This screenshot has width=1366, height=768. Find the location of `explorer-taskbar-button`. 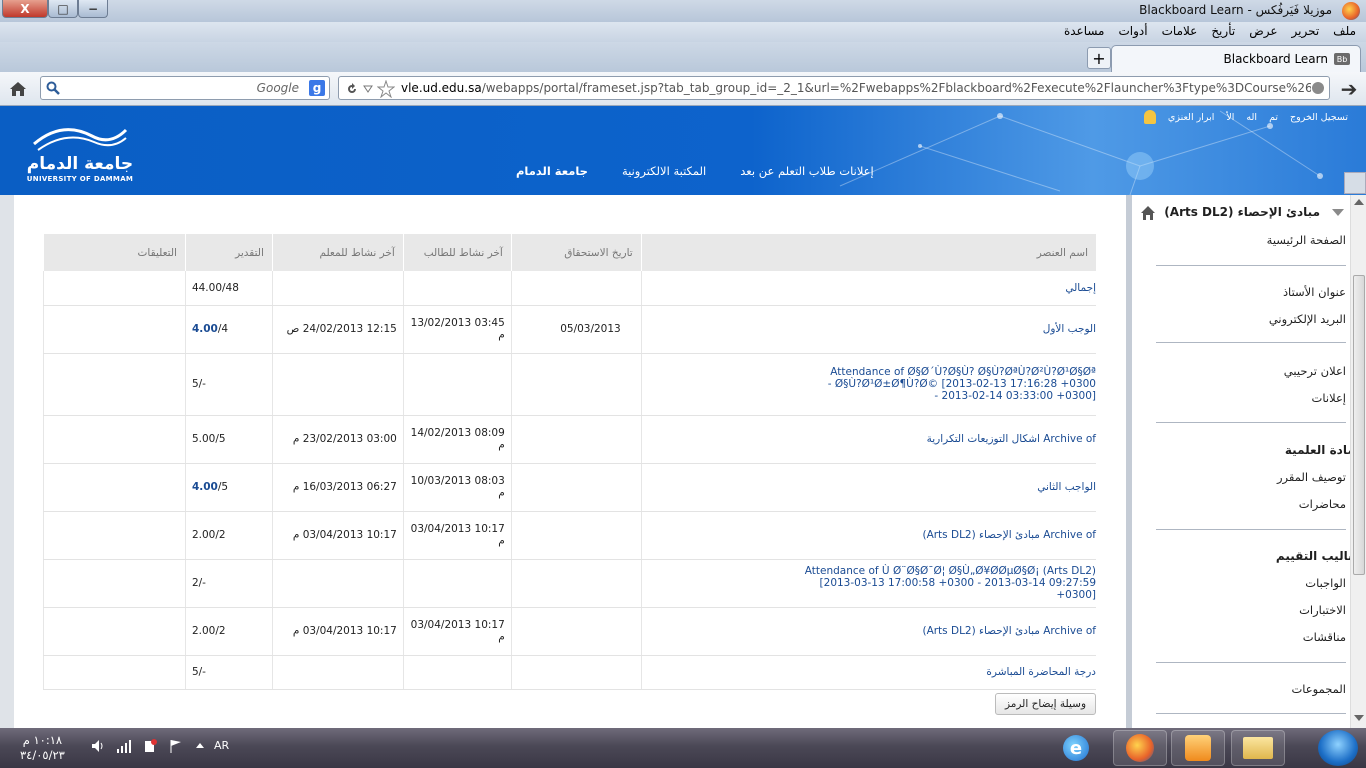

explorer-taskbar-button is located at coordinates (1258, 748).